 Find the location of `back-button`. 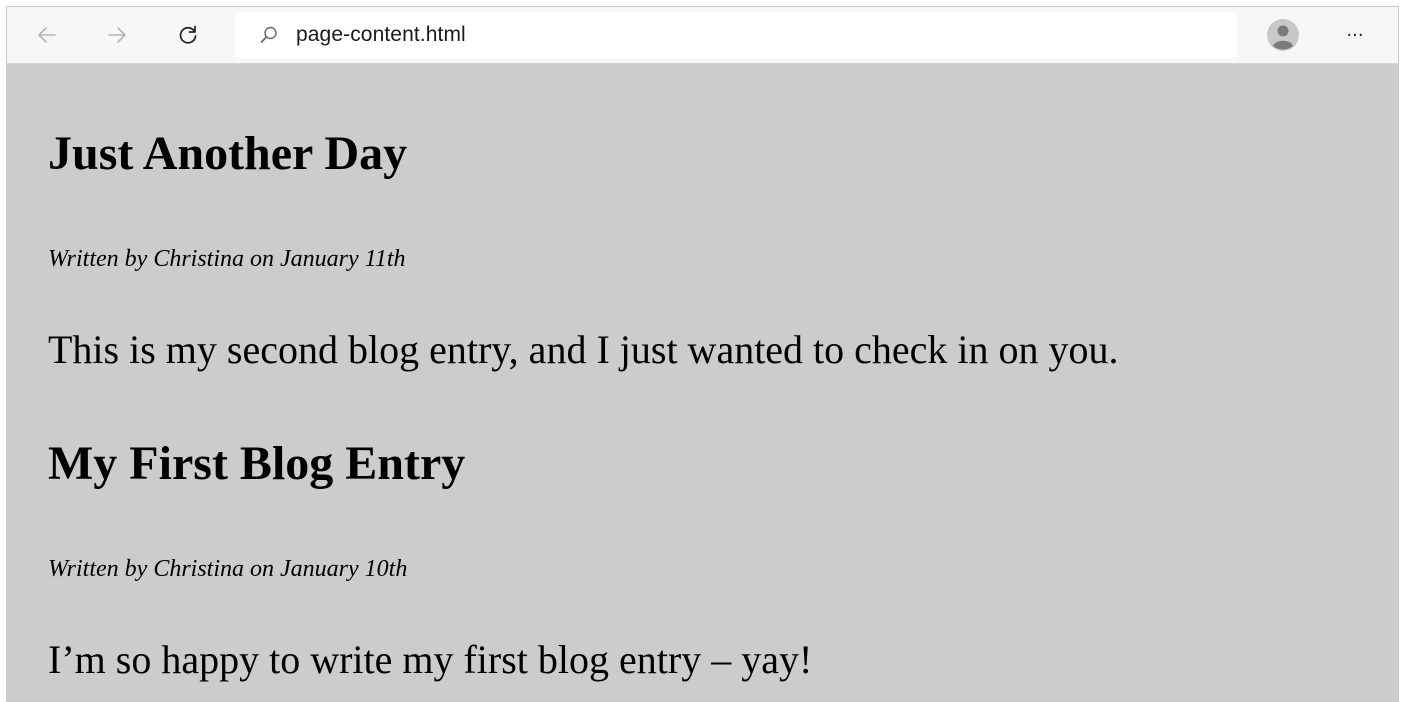

back-button is located at coordinates (47, 35).